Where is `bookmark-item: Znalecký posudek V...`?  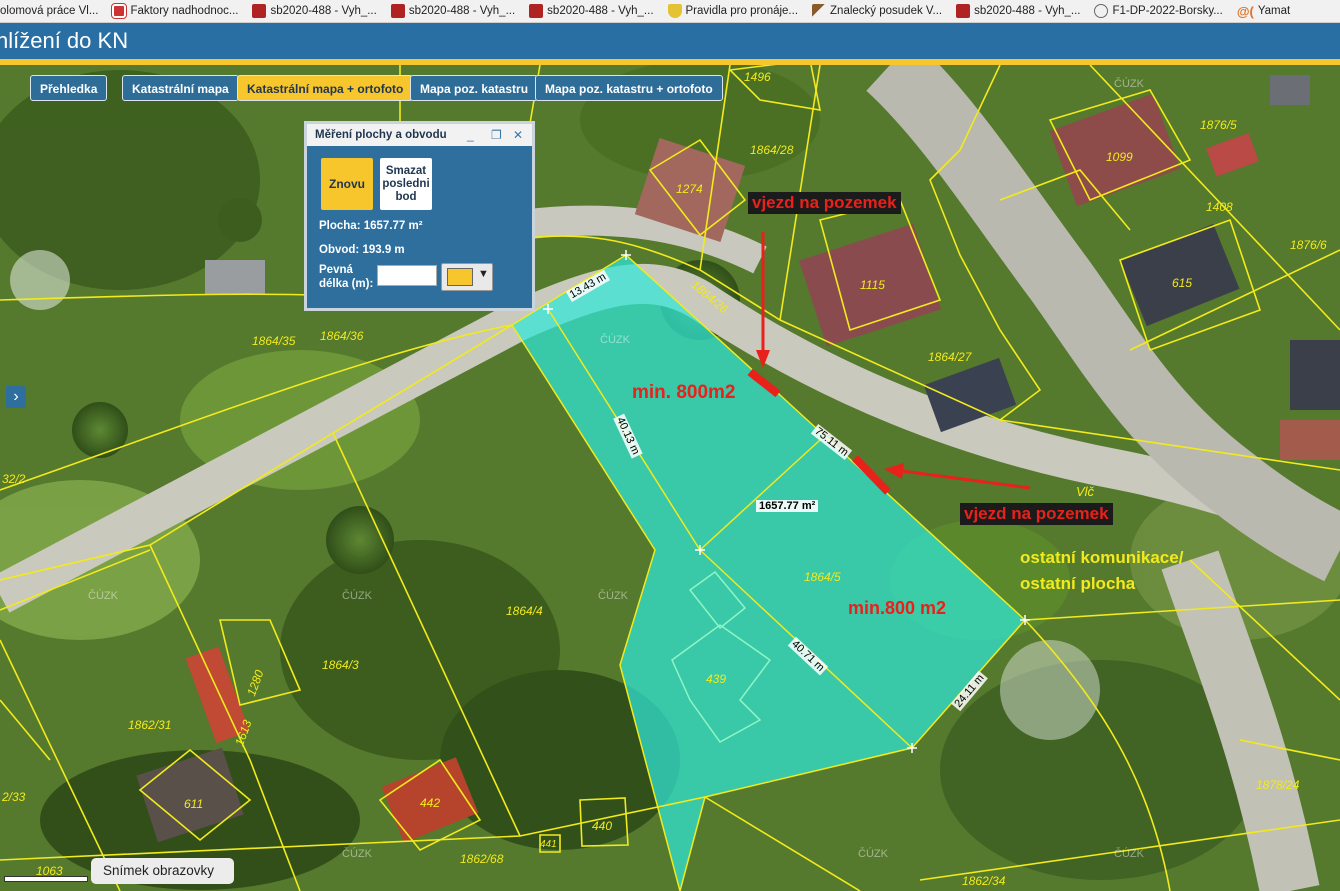 bookmark-item: Znalecký posudek V... is located at coordinates (877, 11).